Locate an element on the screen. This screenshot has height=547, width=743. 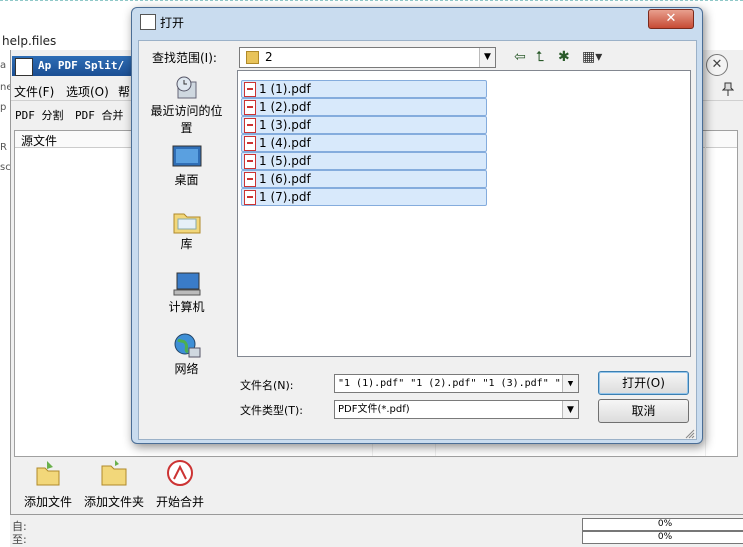
app-close-icon: ✕ is located at coordinates (717, 65).